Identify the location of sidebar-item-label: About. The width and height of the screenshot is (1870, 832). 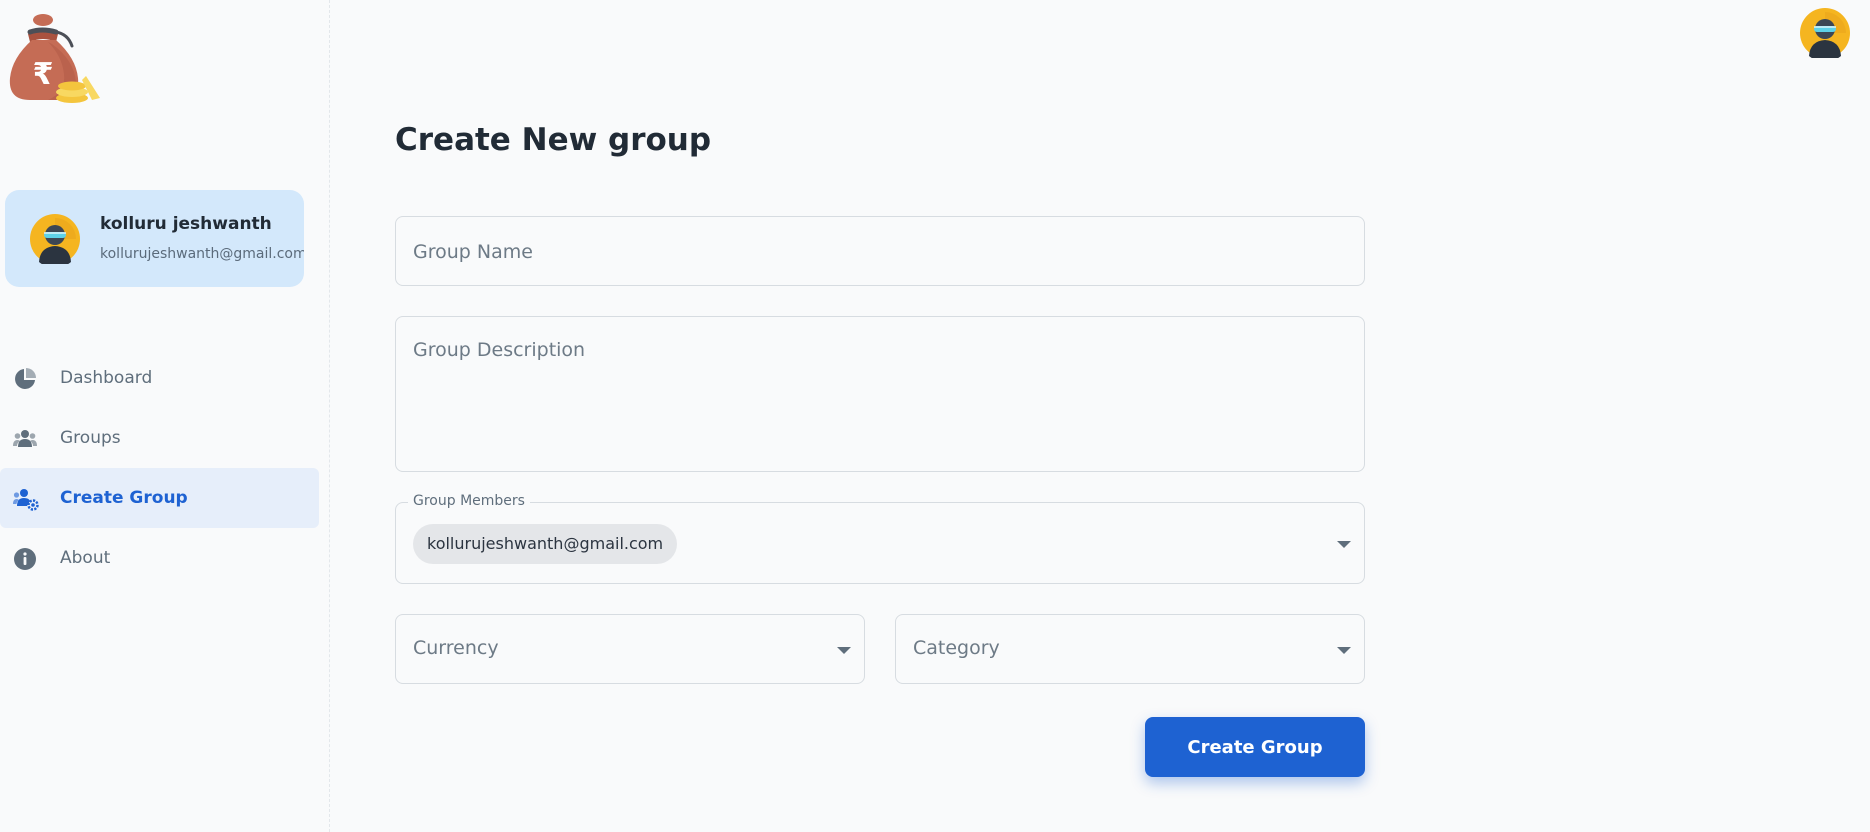
(85, 558).